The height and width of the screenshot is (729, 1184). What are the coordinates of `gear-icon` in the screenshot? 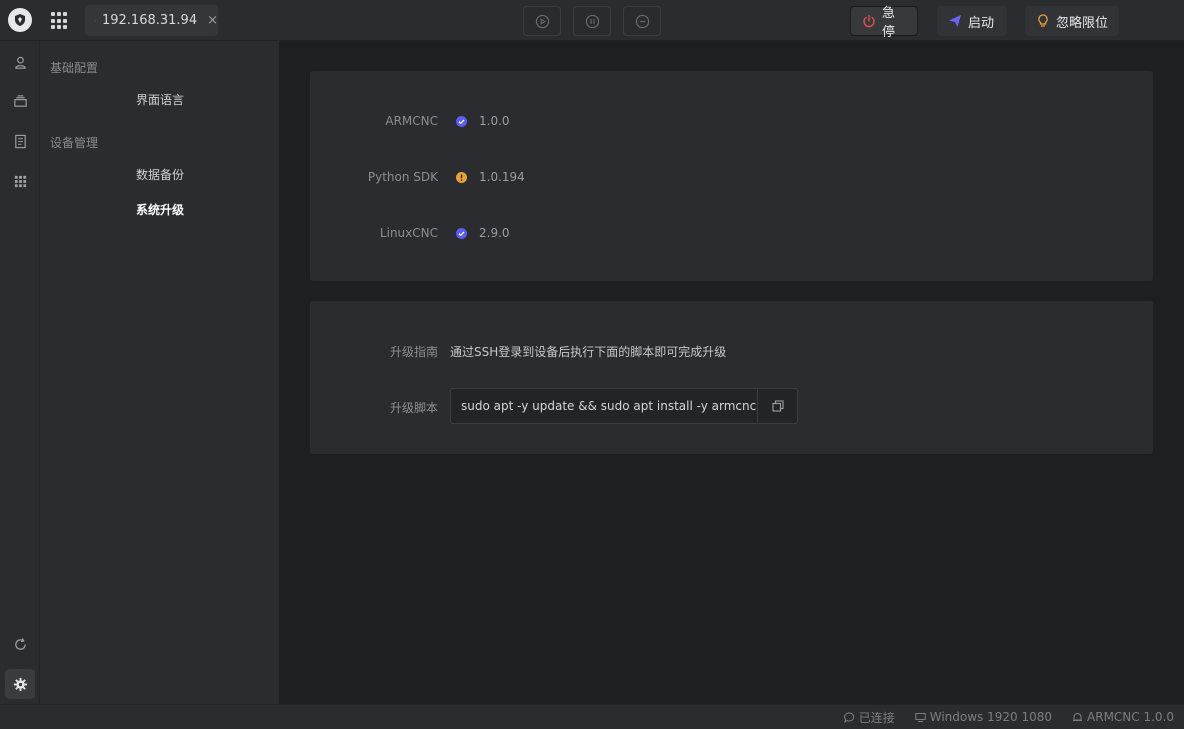 It's located at (20, 684).